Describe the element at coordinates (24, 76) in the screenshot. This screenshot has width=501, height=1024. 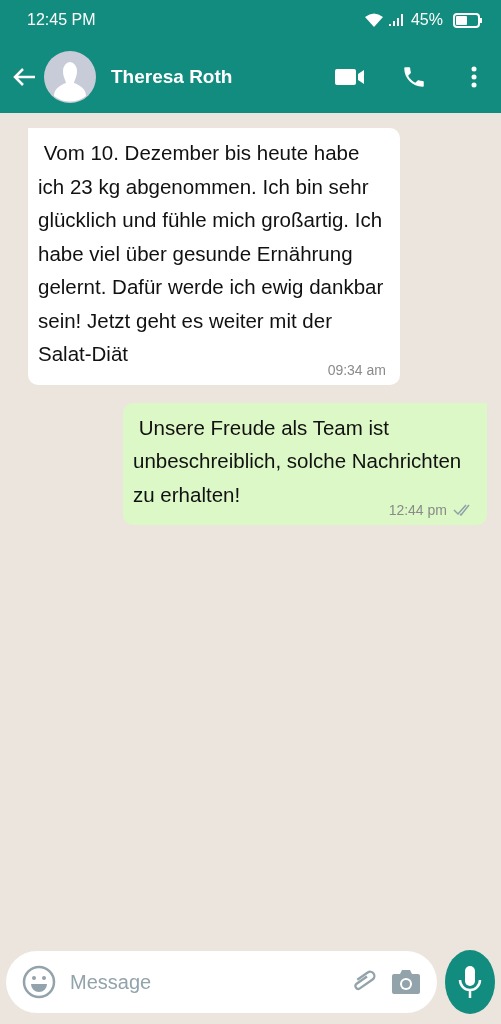
I see `back-arrow-icon` at that location.